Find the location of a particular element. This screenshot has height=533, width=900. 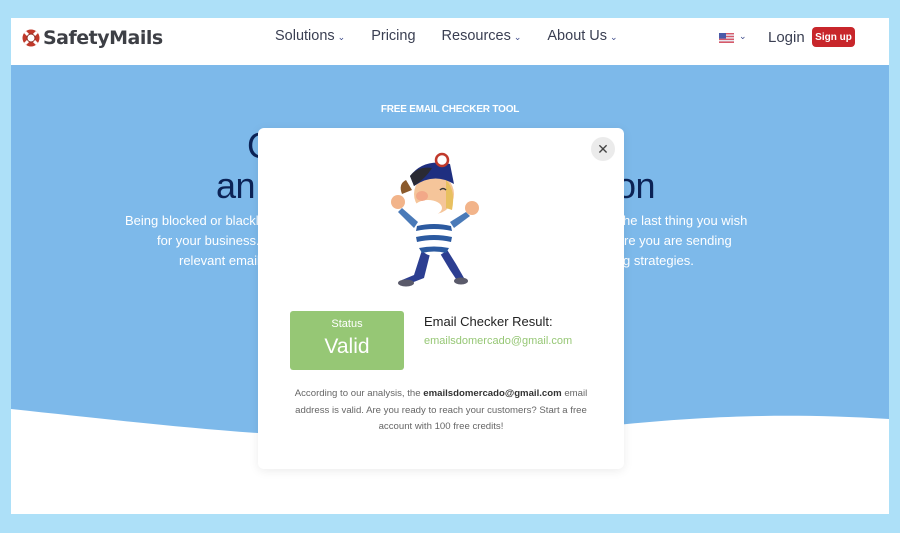

headline-fragment: an is located at coordinates (236, 185).